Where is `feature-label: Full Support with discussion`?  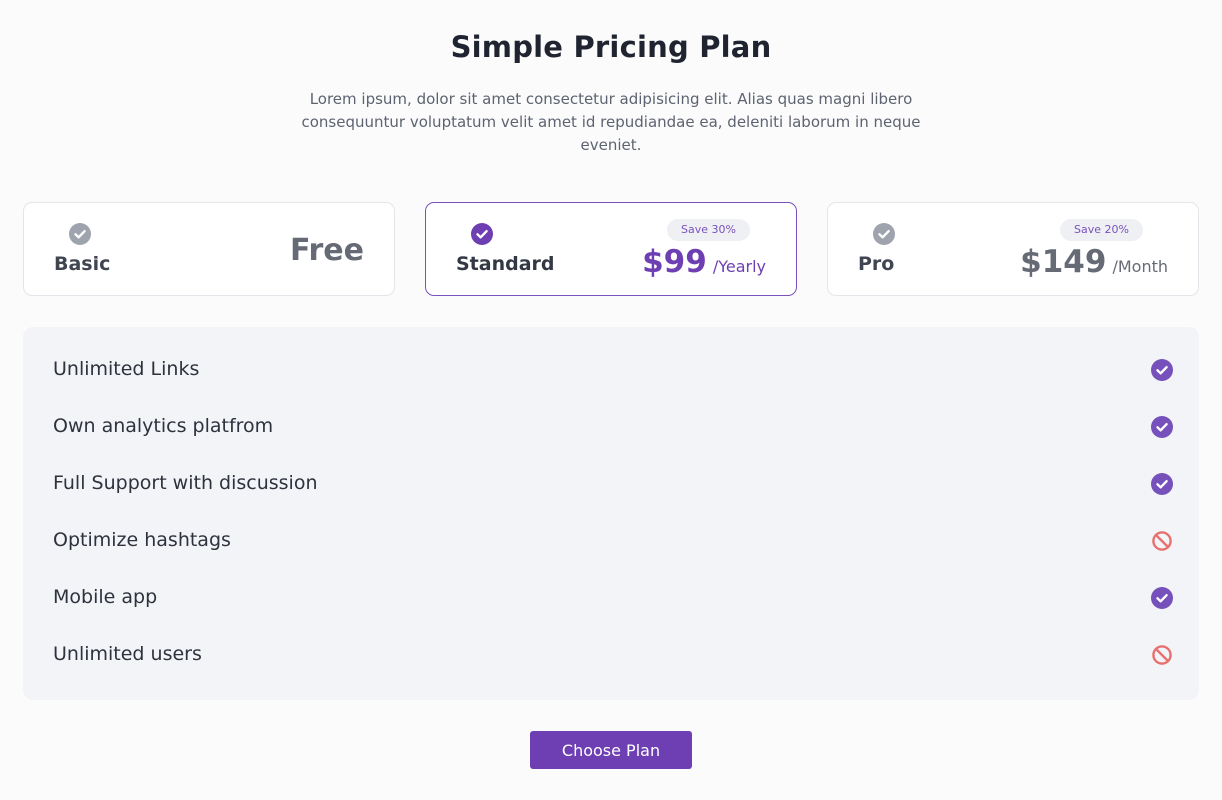 feature-label: Full Support with discussion is located at coordinates (185, 483).